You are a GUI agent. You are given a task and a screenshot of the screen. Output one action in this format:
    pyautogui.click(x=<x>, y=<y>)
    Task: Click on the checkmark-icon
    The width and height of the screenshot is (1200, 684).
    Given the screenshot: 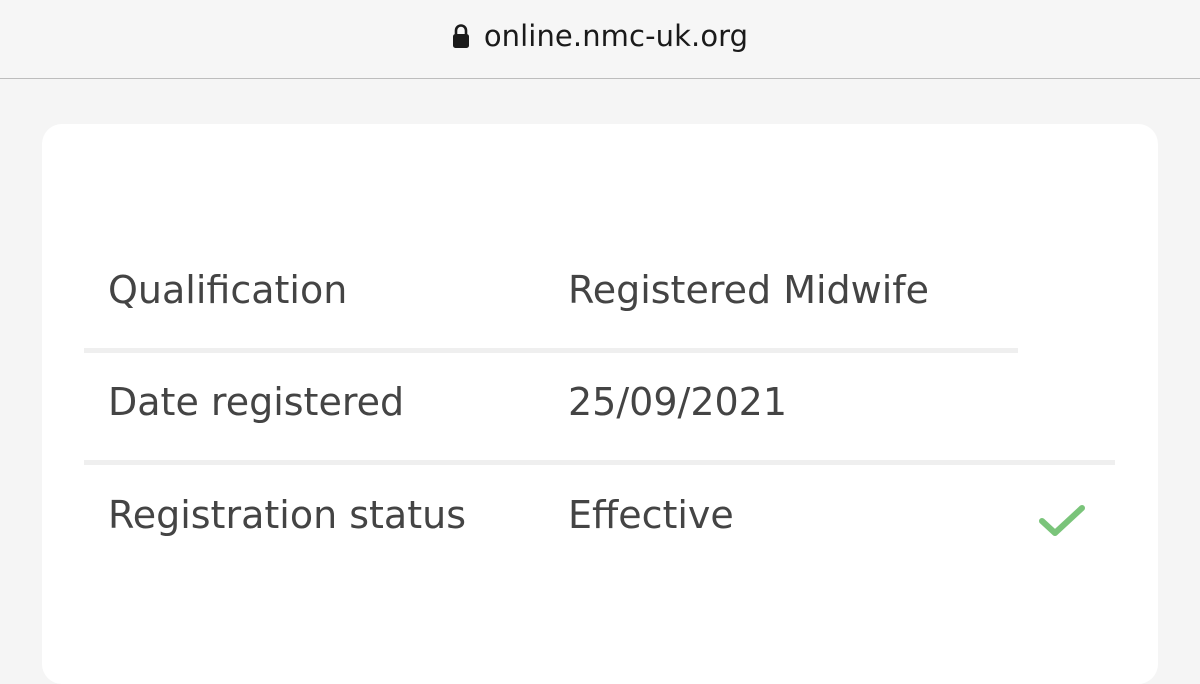 What is the action you would take?
    pyautogui.click(x=1062, y=521)
    